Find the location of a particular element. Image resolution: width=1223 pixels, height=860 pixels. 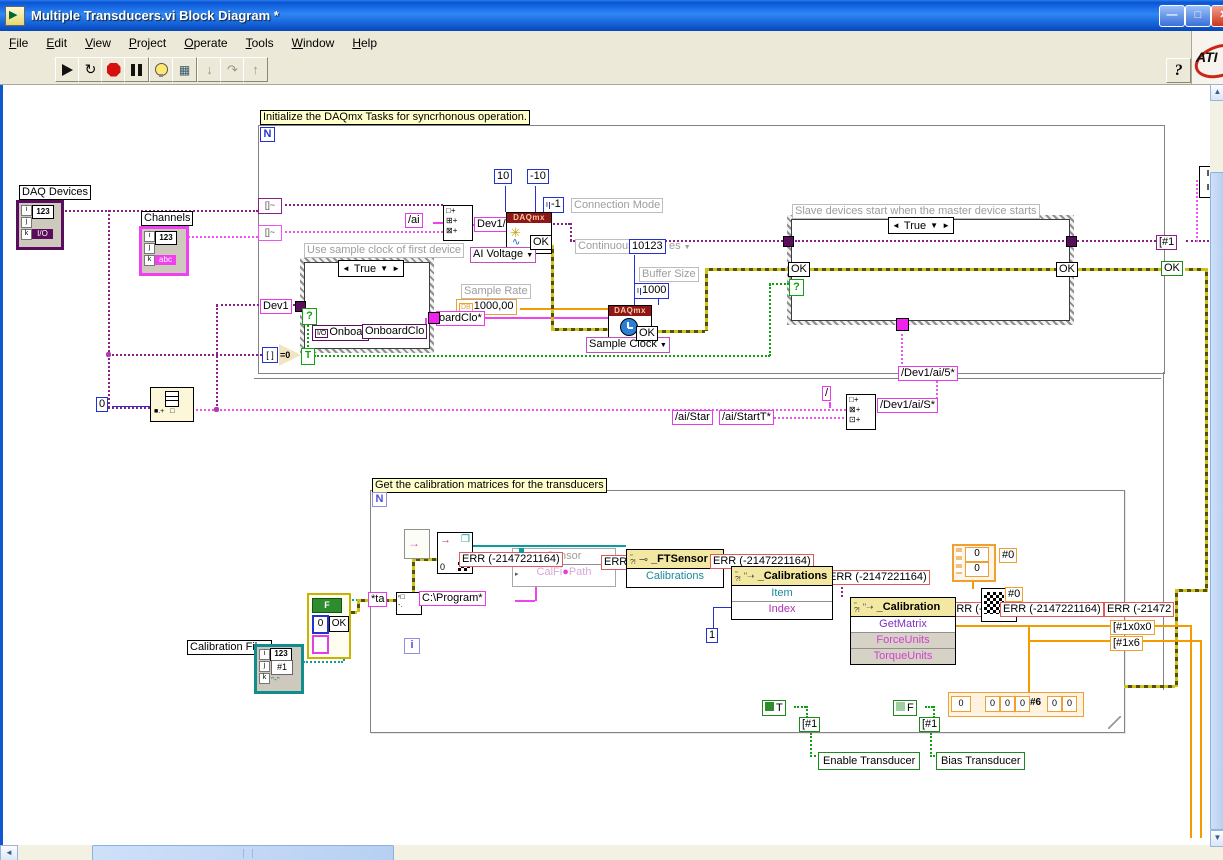

menu-edit: Edit is located at coordinates (56, 43).